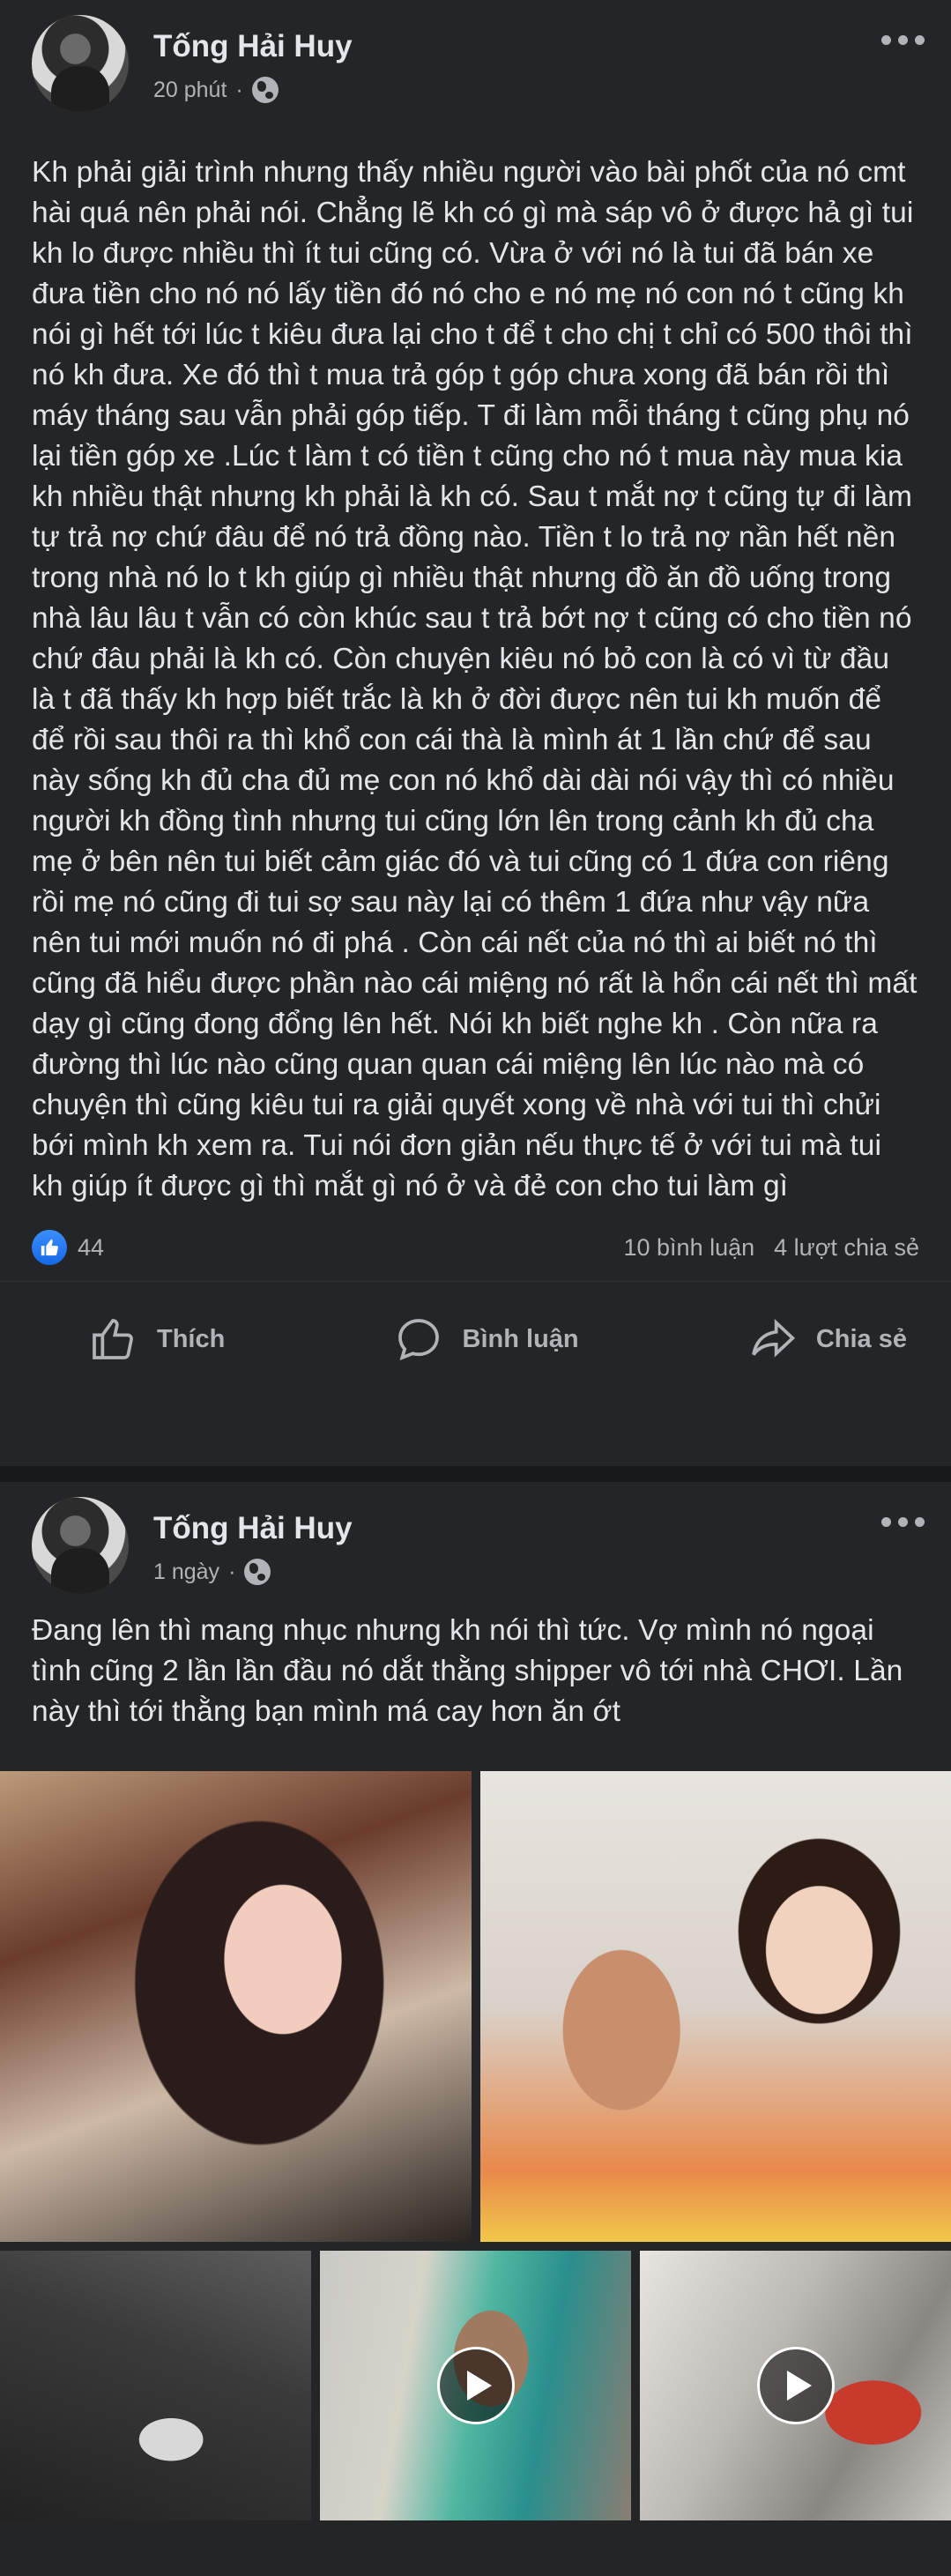 Image resolution: width=951 pixels, height=2576 pixels. What do you see at coordinates (186, 1573) in the screenshot?
I see `post-time: 1 ngày` at bounding box center [186, 1573].